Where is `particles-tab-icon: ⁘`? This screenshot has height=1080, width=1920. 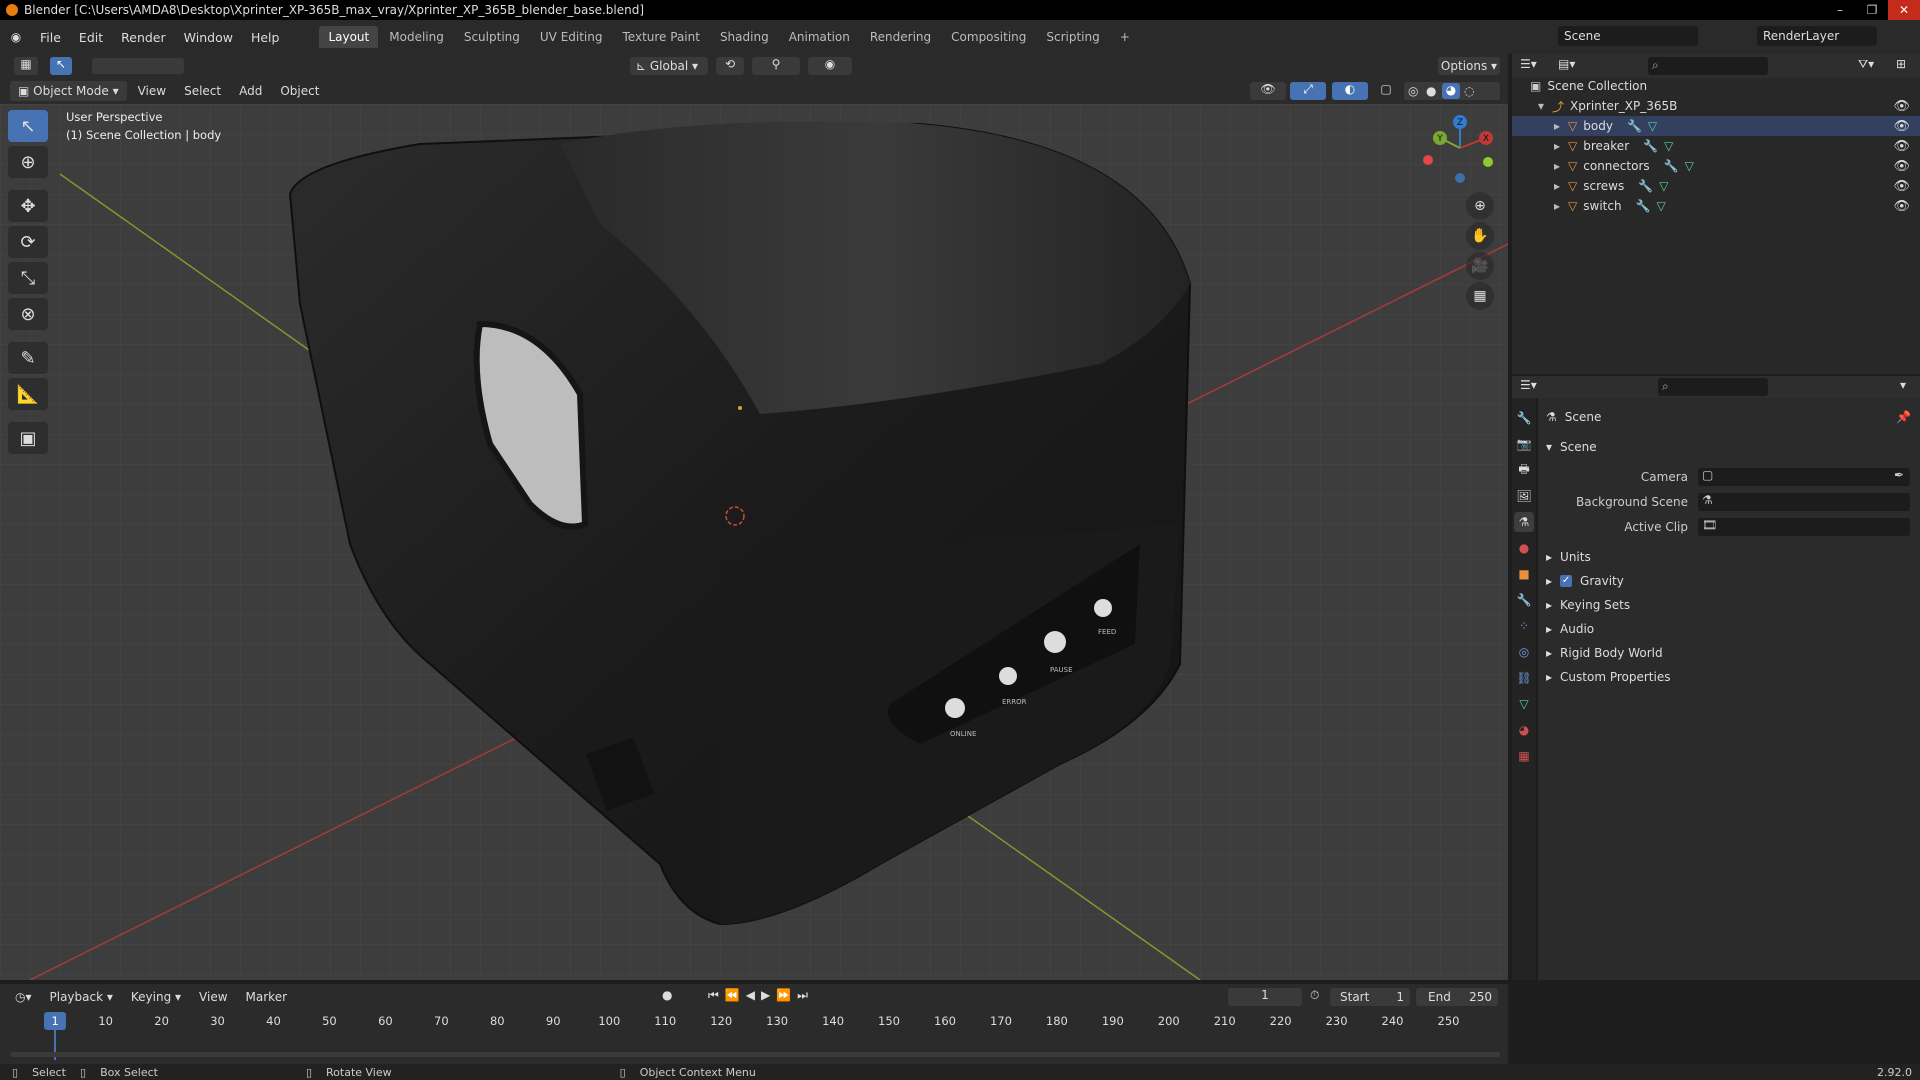
particles-tab-icon: ⁘ is located at coordinates (1524, 626).